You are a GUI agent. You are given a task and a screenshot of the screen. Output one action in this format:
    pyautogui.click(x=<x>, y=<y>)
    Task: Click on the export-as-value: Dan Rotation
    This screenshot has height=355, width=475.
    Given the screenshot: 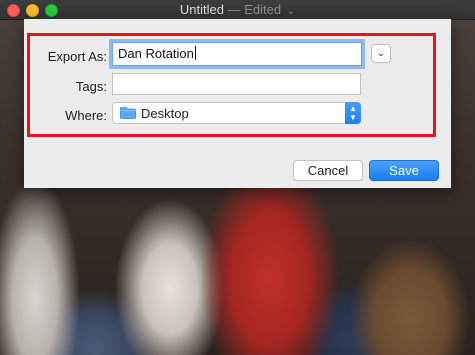 What is the action you would take?
    pyautogui.click(x=156, y=53)
    